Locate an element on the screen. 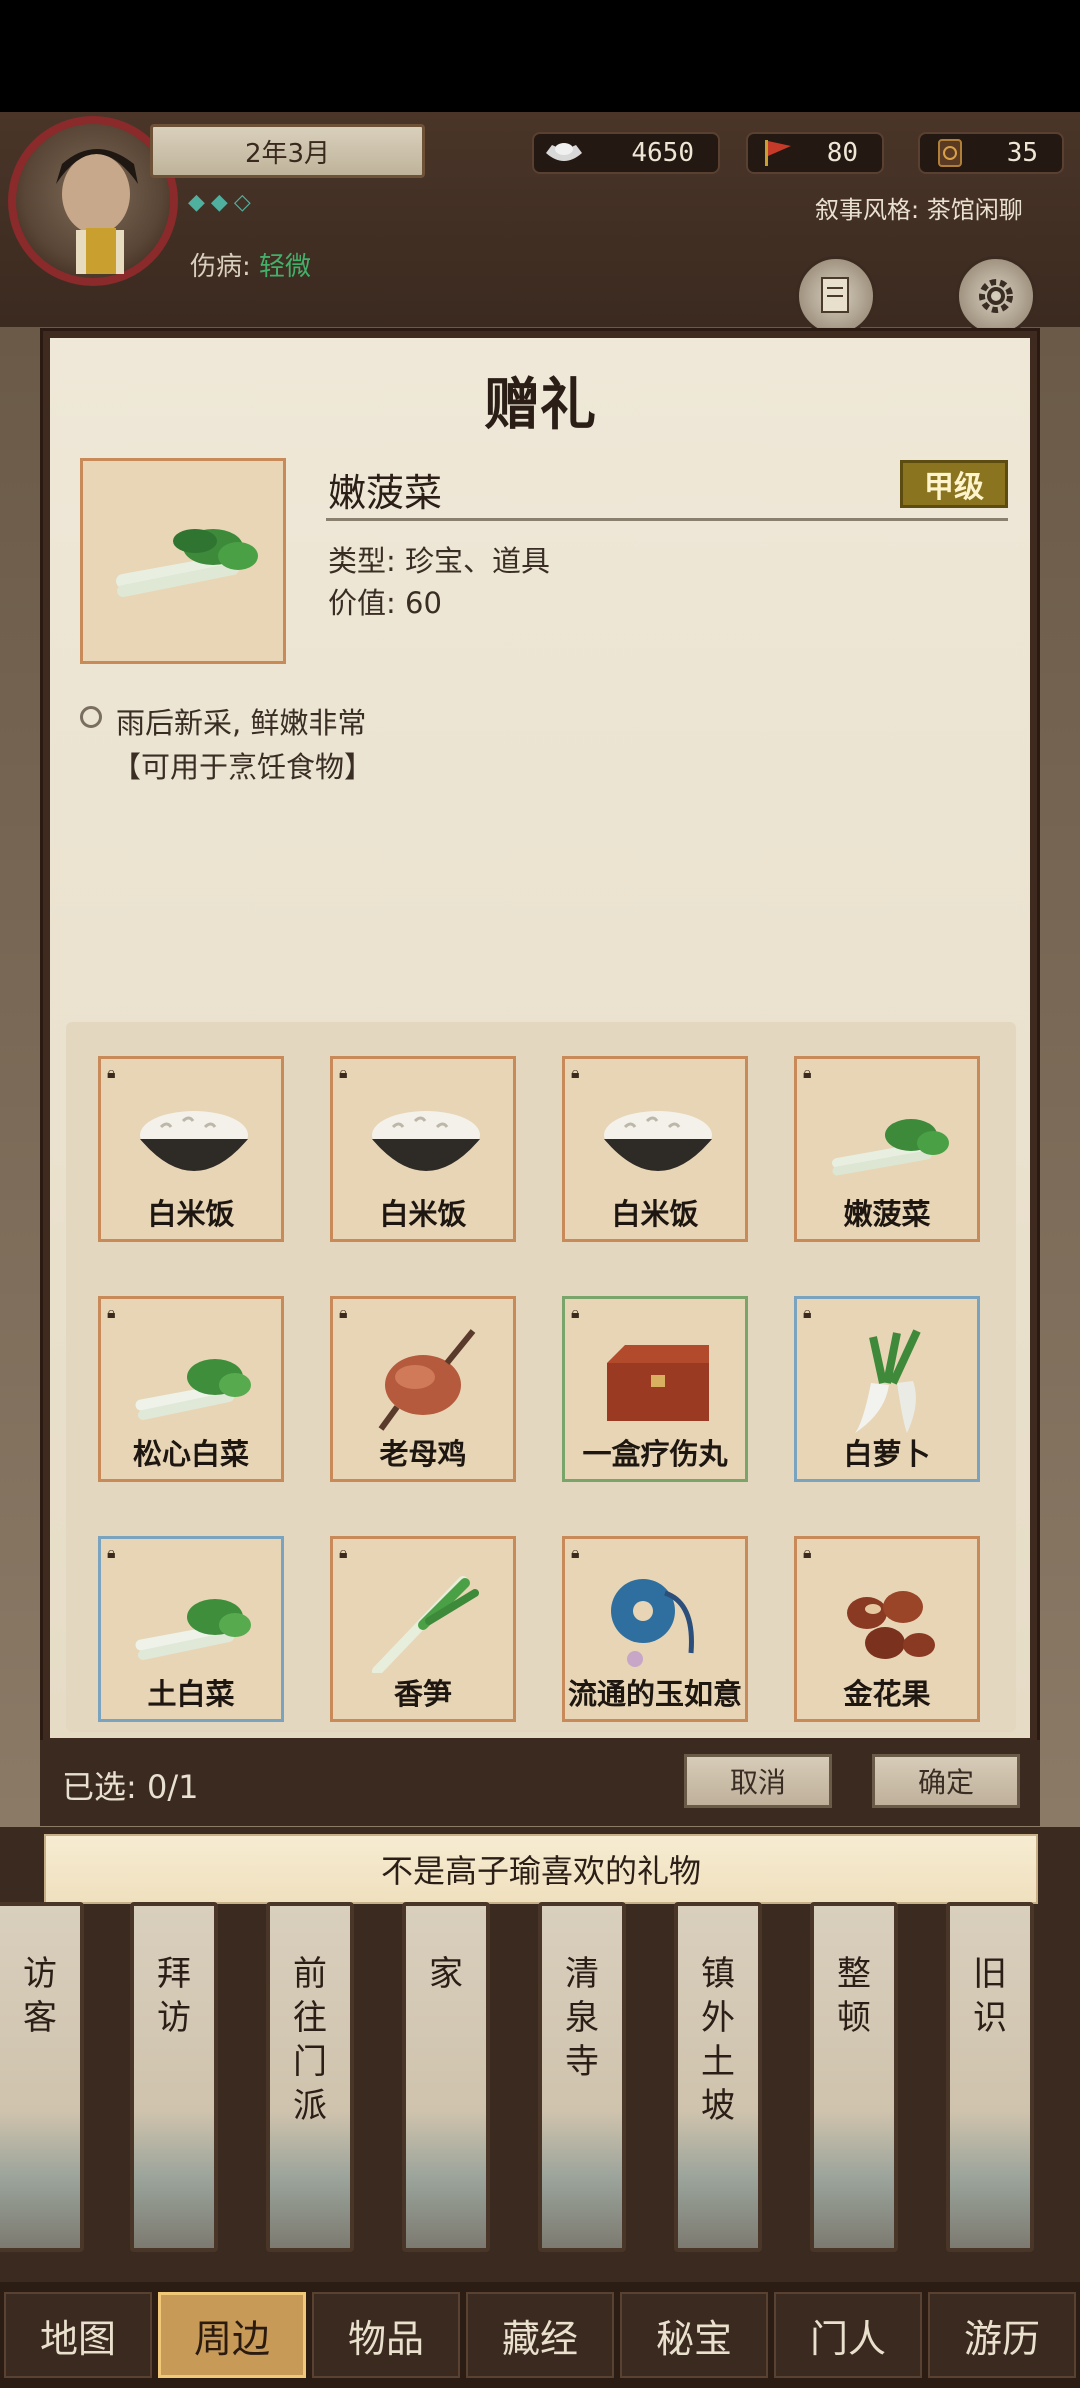 Image resolution: width=1080 pixels, height=2388 pixels. tab-6: 游历 is located at coordinates (1002, 2335).